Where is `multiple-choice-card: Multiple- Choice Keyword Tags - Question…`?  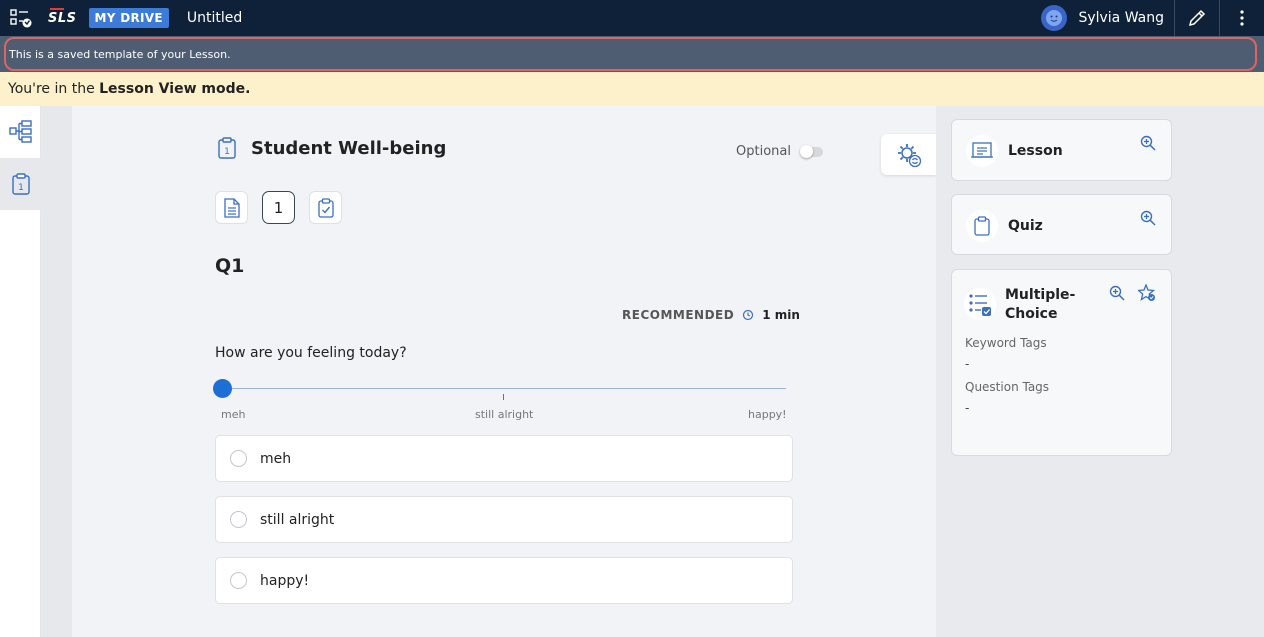
multiple-choice-card: Multiple- Choice Keyword Tags - Question… is located at coordinates (1061, 362).